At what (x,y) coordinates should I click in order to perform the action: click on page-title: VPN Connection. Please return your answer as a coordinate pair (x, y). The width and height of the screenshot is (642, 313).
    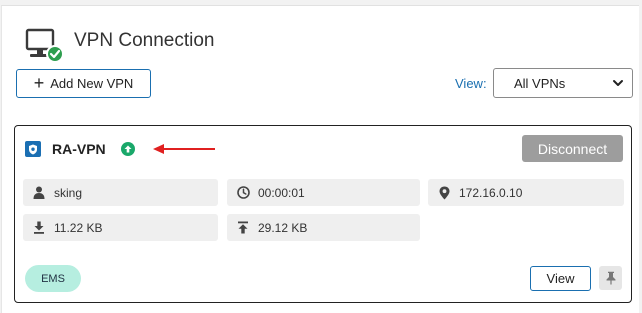
    Looking at the image, I should click on (144, 40).